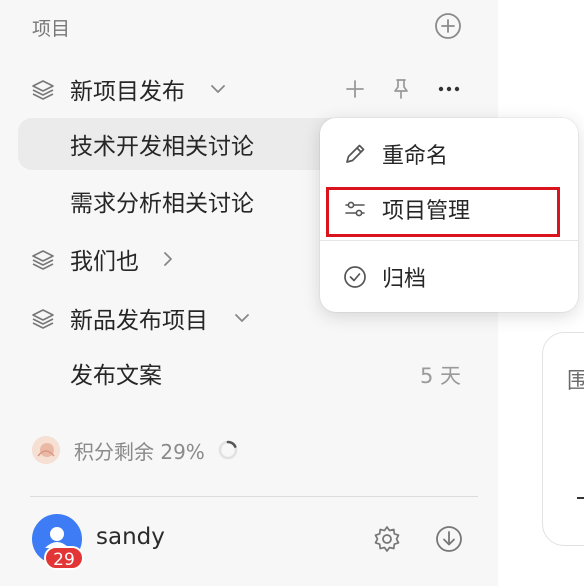 The image size is (584, 586). What do you see at coordinates (443, 212) in the screenshot?
I see `highlight-annotation-box` at bounding box center [443, 212].